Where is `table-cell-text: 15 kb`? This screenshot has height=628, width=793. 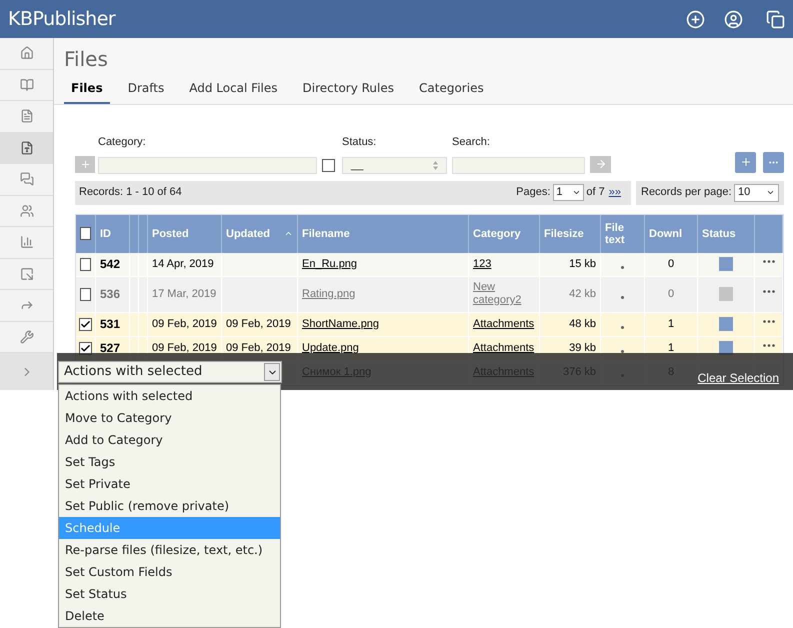
table-cell-text: 15 kb is located at coordinates (582, 264).